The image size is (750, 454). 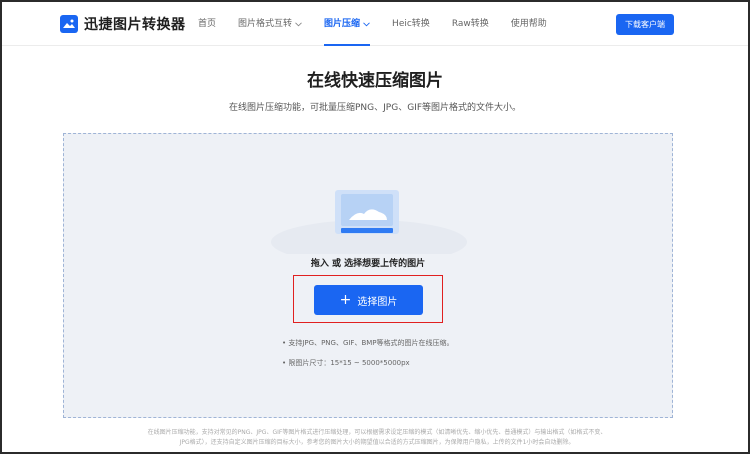 What do you see at coordinates (345, 300) in the screenshot?
I see `plus-icon: +` at bounding box center [345, 300].